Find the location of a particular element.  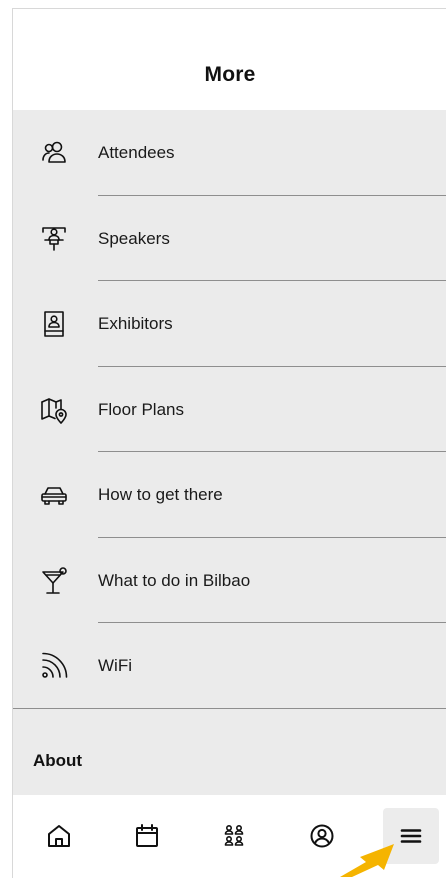

tab-home is located at coordinates (59, 836).